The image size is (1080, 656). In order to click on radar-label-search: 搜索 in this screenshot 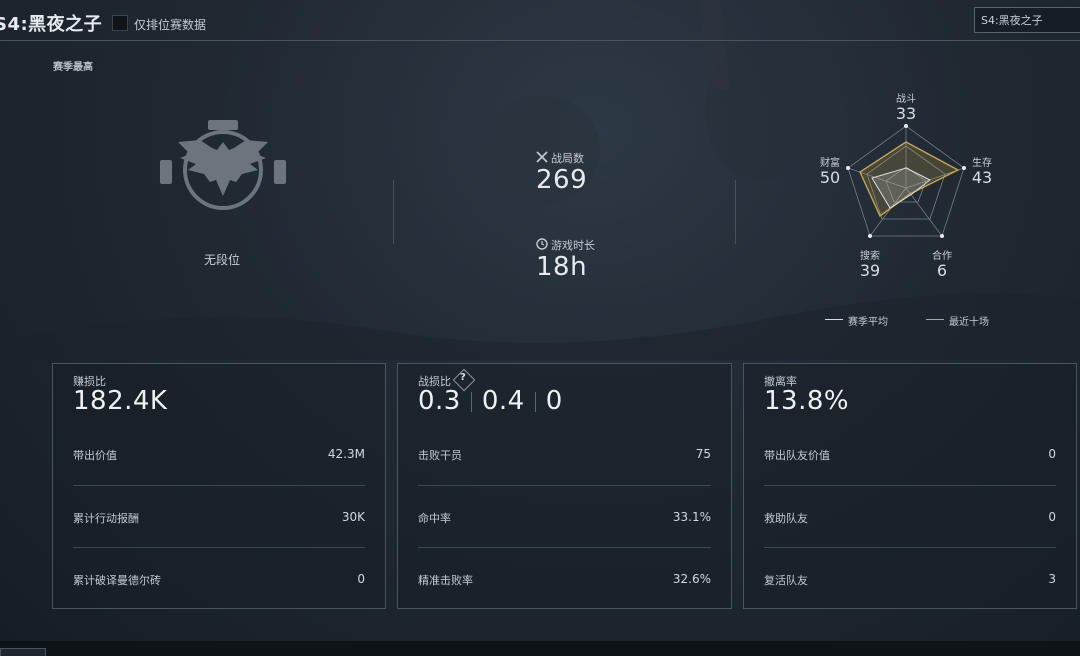, I will do `click(870, 256)`.